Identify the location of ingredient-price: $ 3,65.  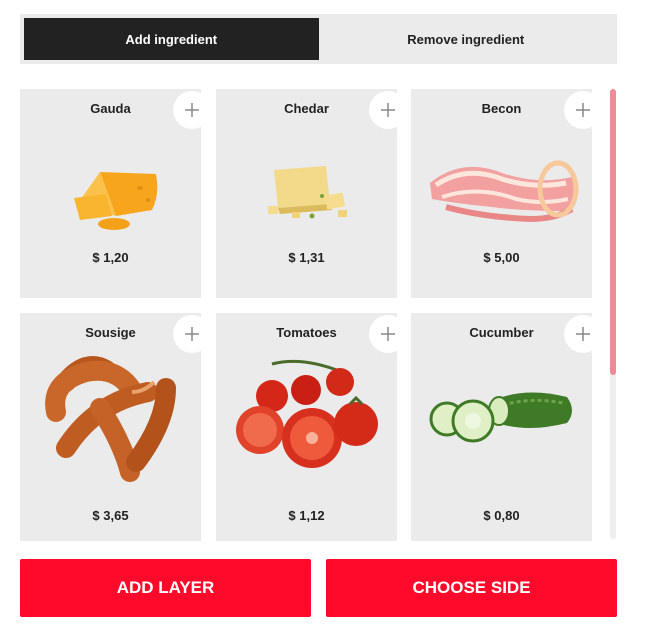
(110, 515).